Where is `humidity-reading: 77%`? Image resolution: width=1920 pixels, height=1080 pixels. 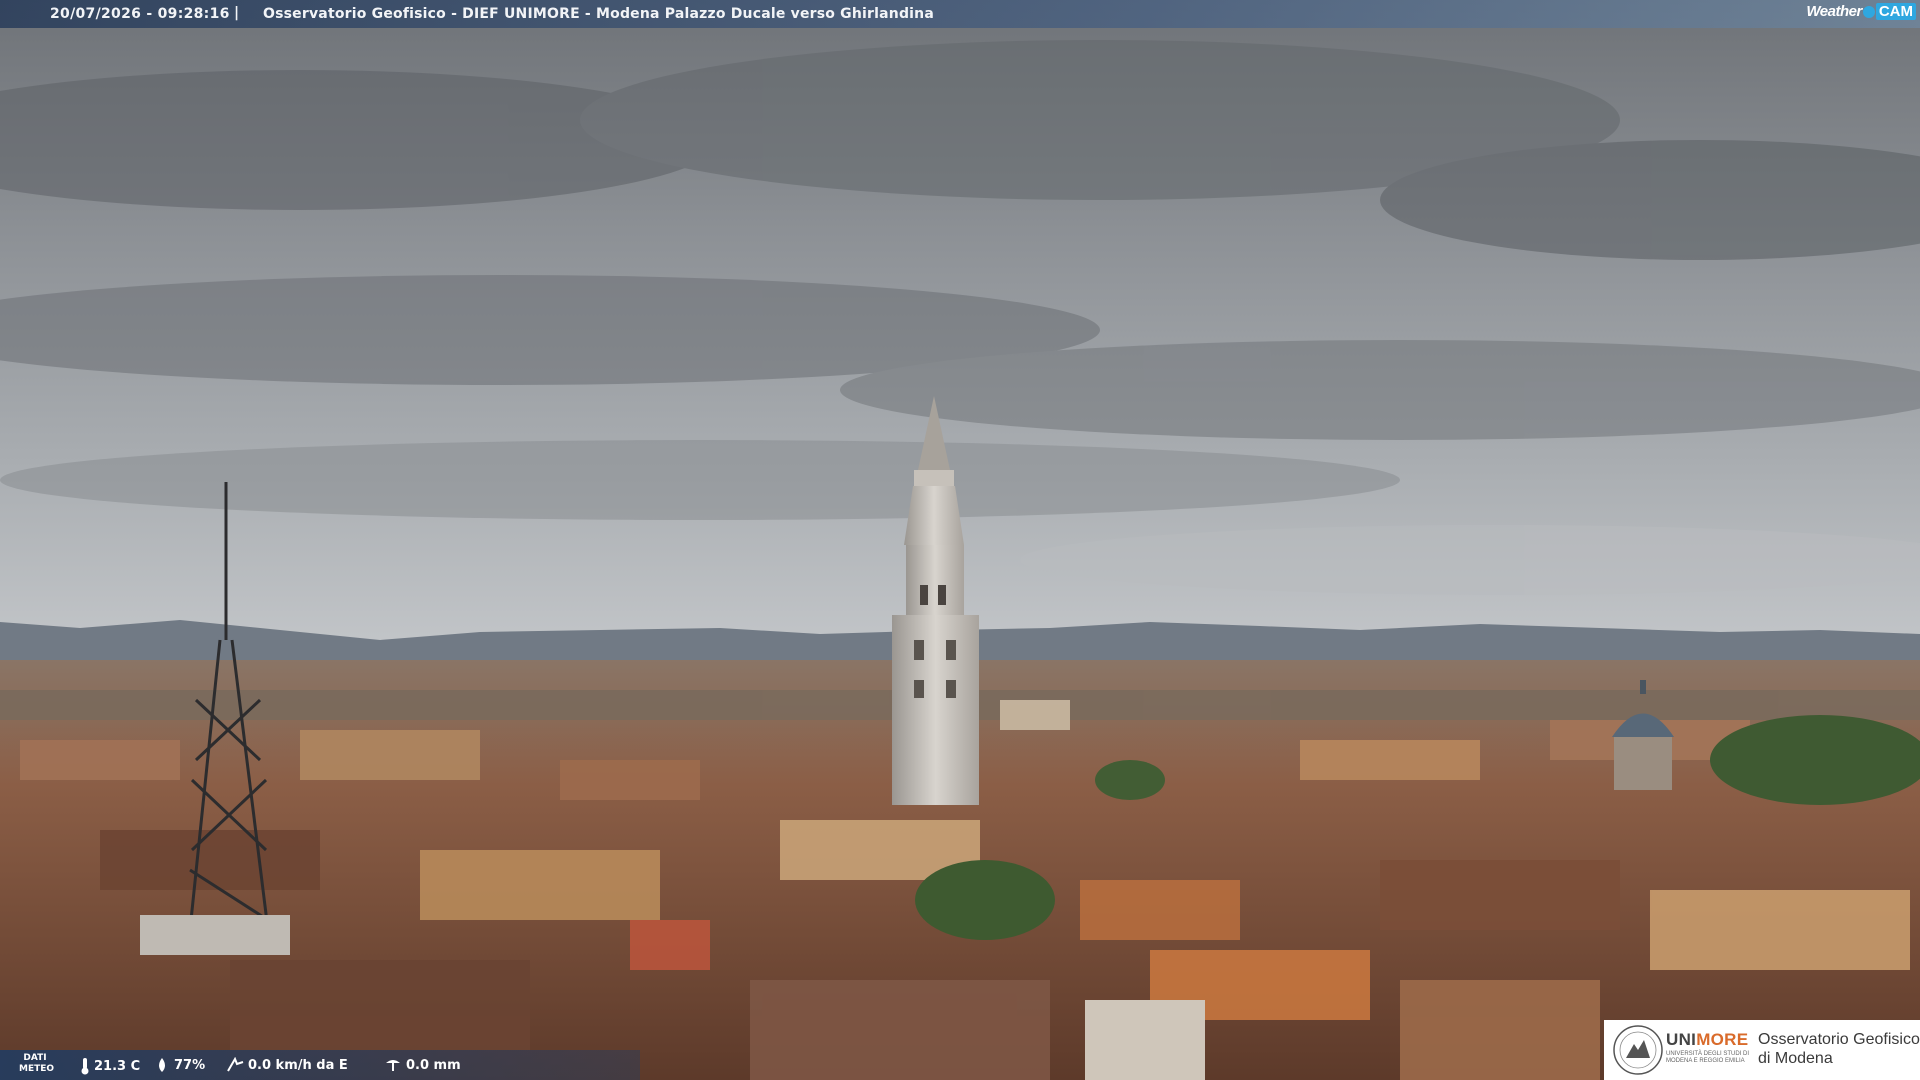 humidity-reading: 77% is located at coordinates (179, 1065).